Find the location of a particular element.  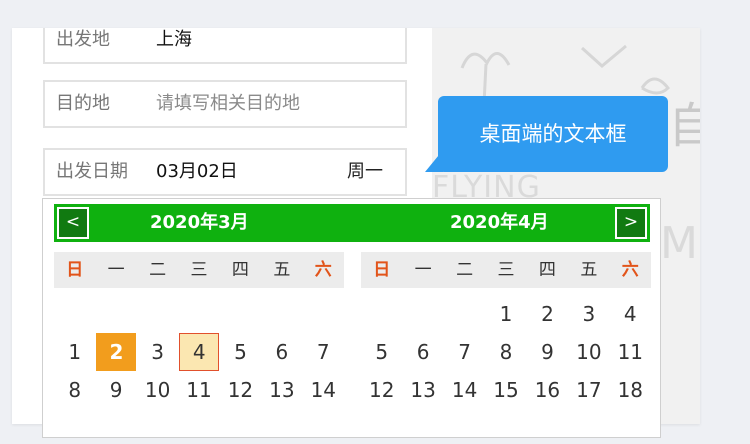

calendar-day: 18 is located at coordinates (630, 390).